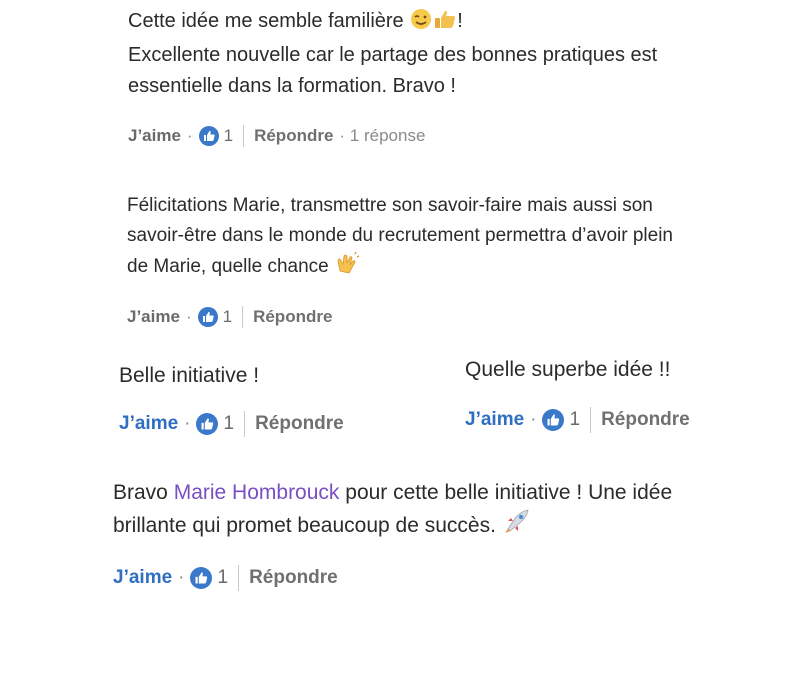  Describe the element at coordinates (382, 135) in the screenshot. I see `replies-link: · 1 réponse` at that location.